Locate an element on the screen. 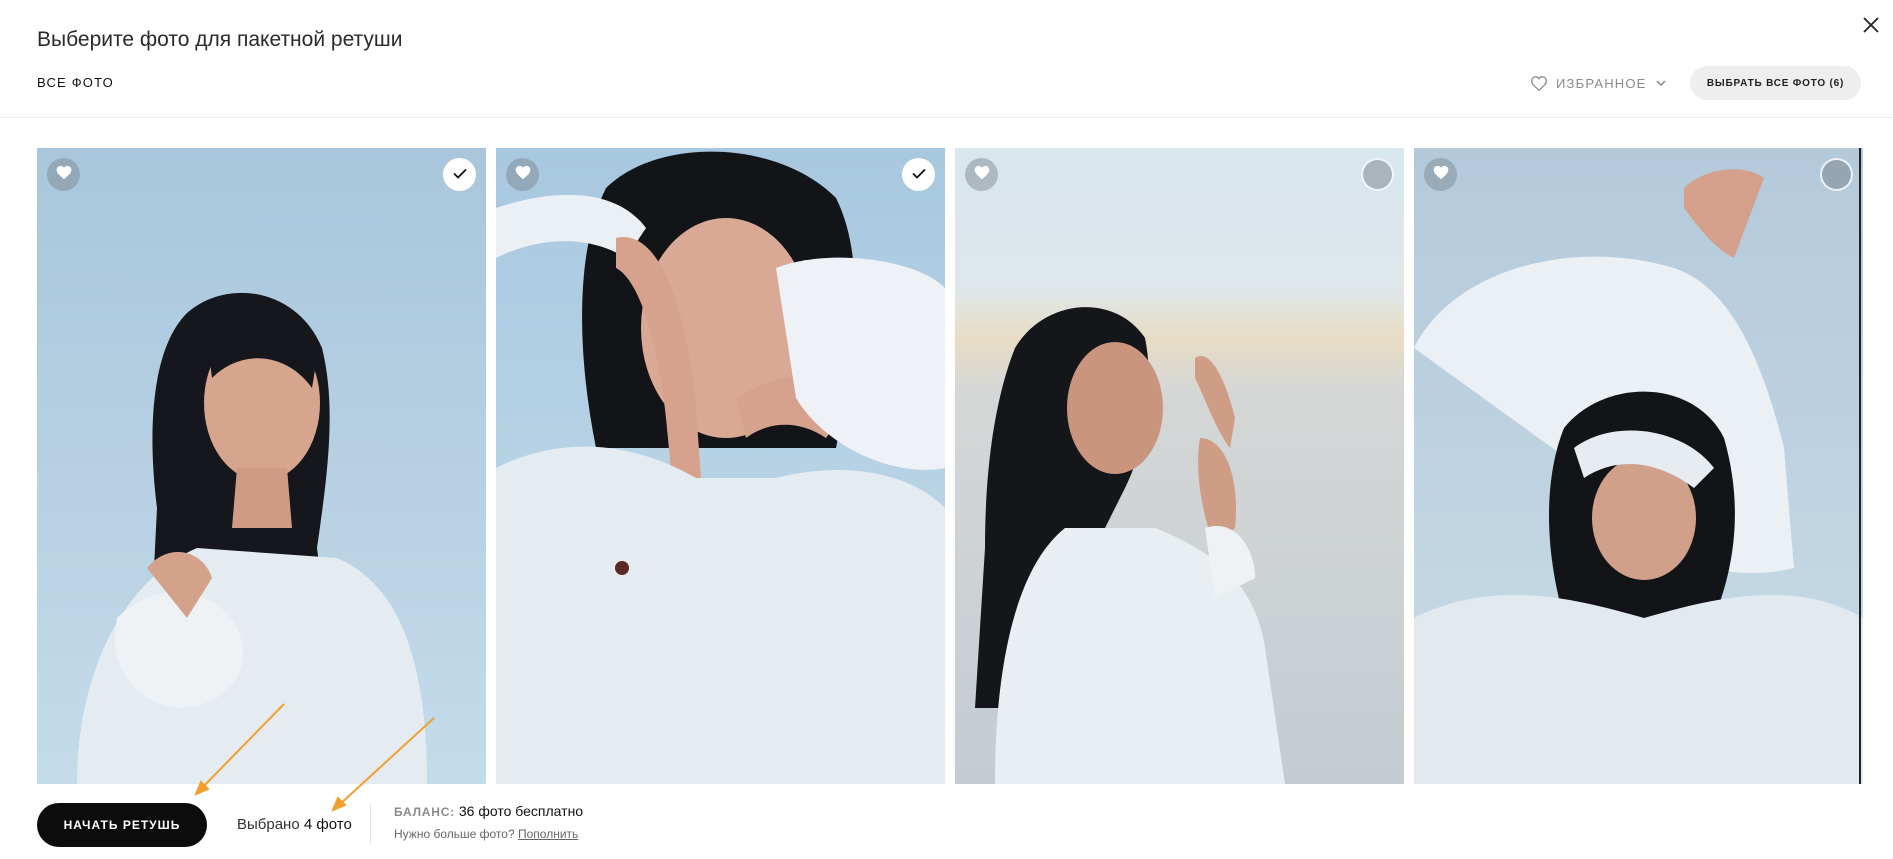 Image resolution: width=1893 pixels, height=859 pixels. top-up-link: Пополнить is located at coordinates (548, 834).